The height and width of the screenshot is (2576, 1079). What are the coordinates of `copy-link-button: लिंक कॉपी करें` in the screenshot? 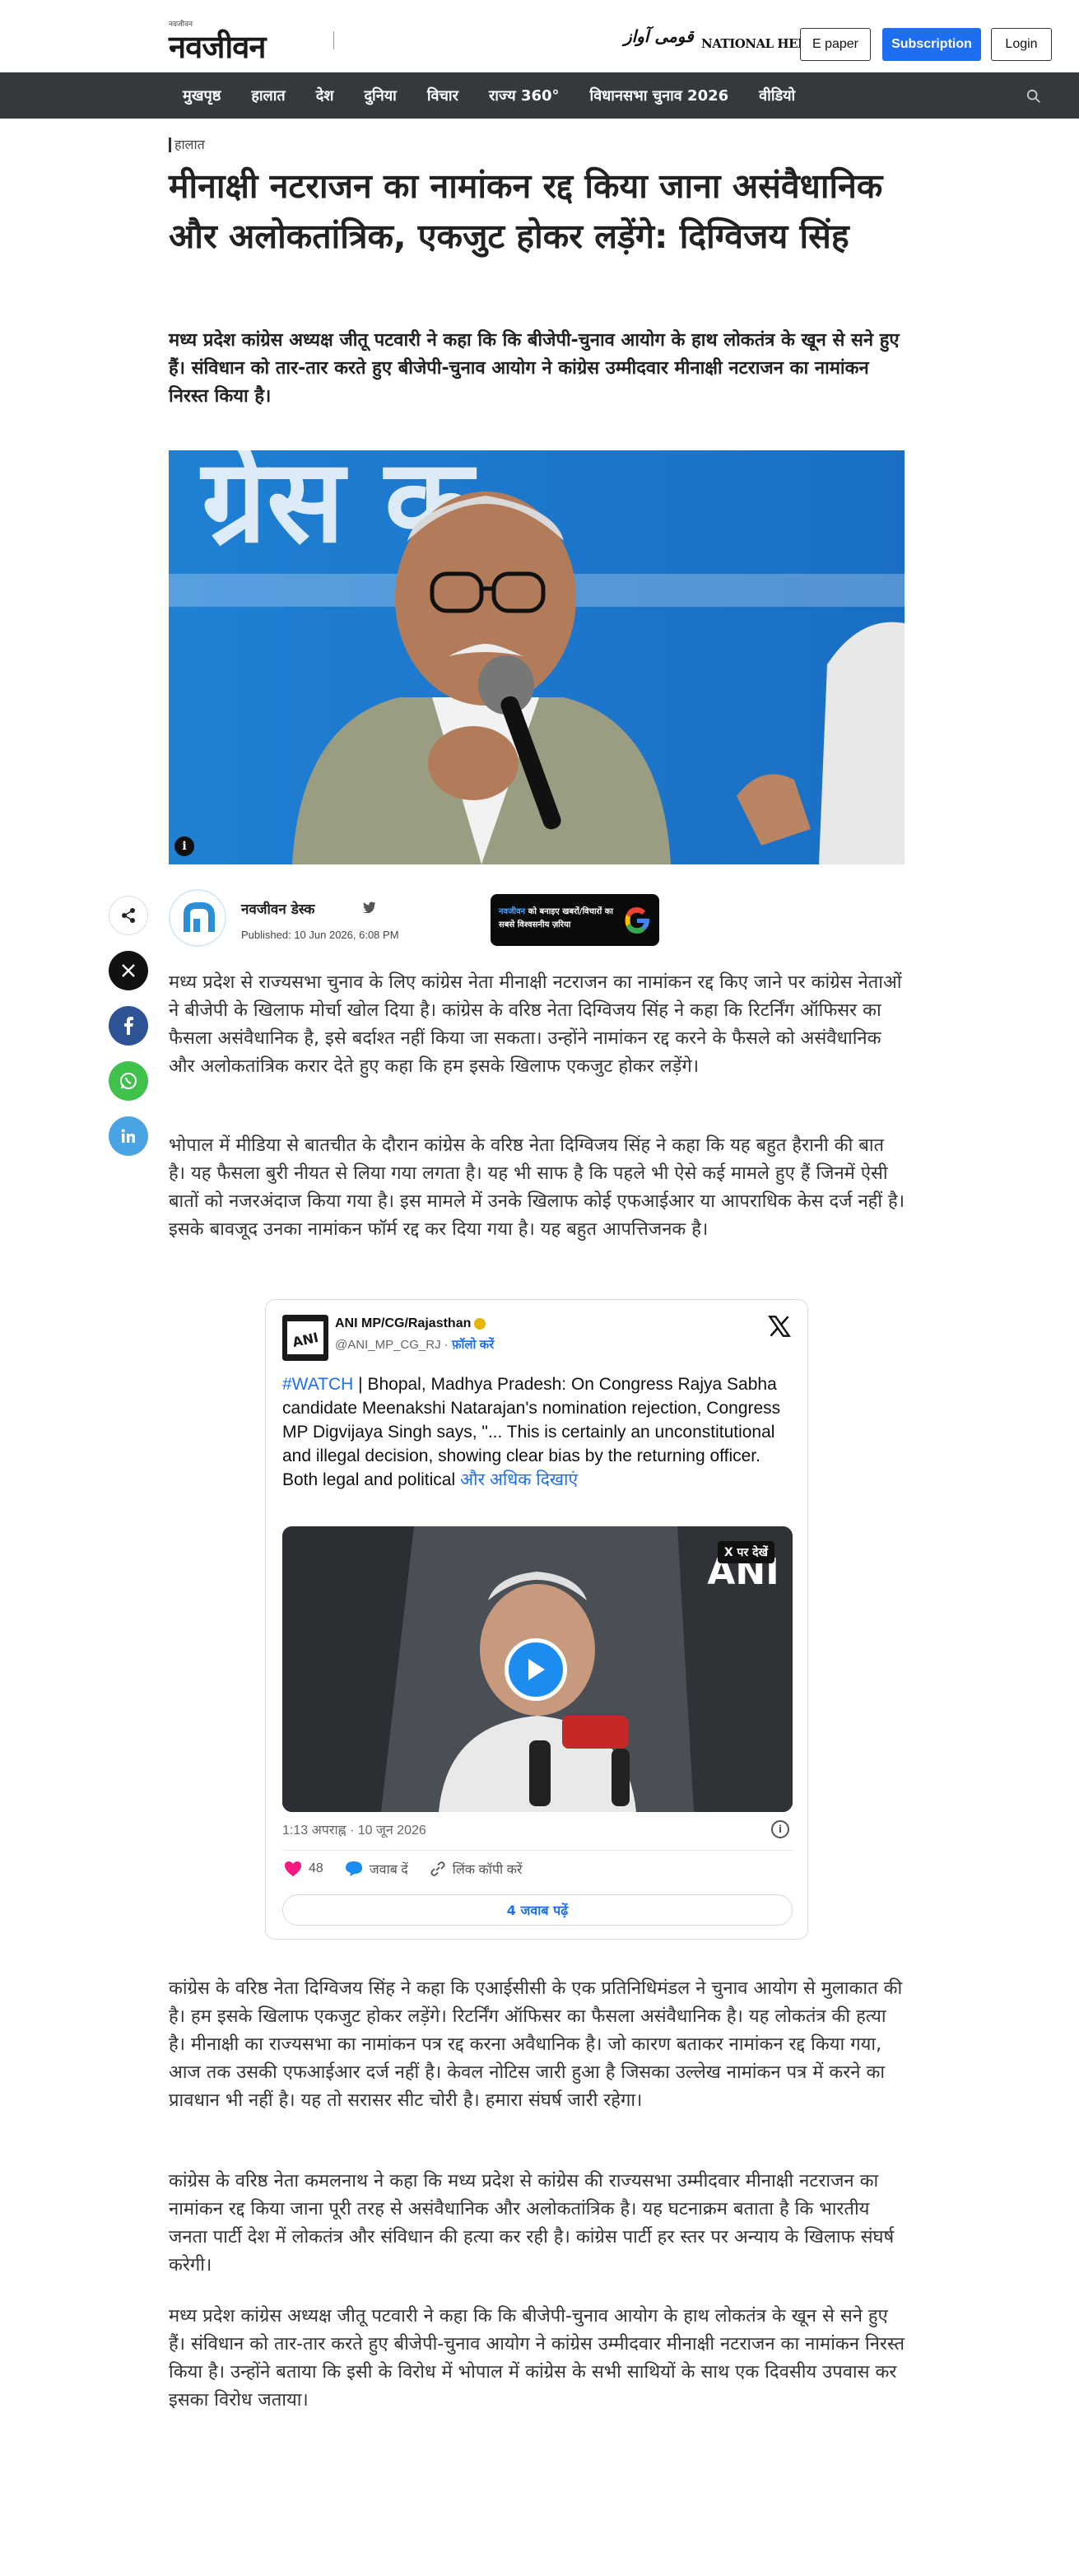 It's located at (476, 1869).